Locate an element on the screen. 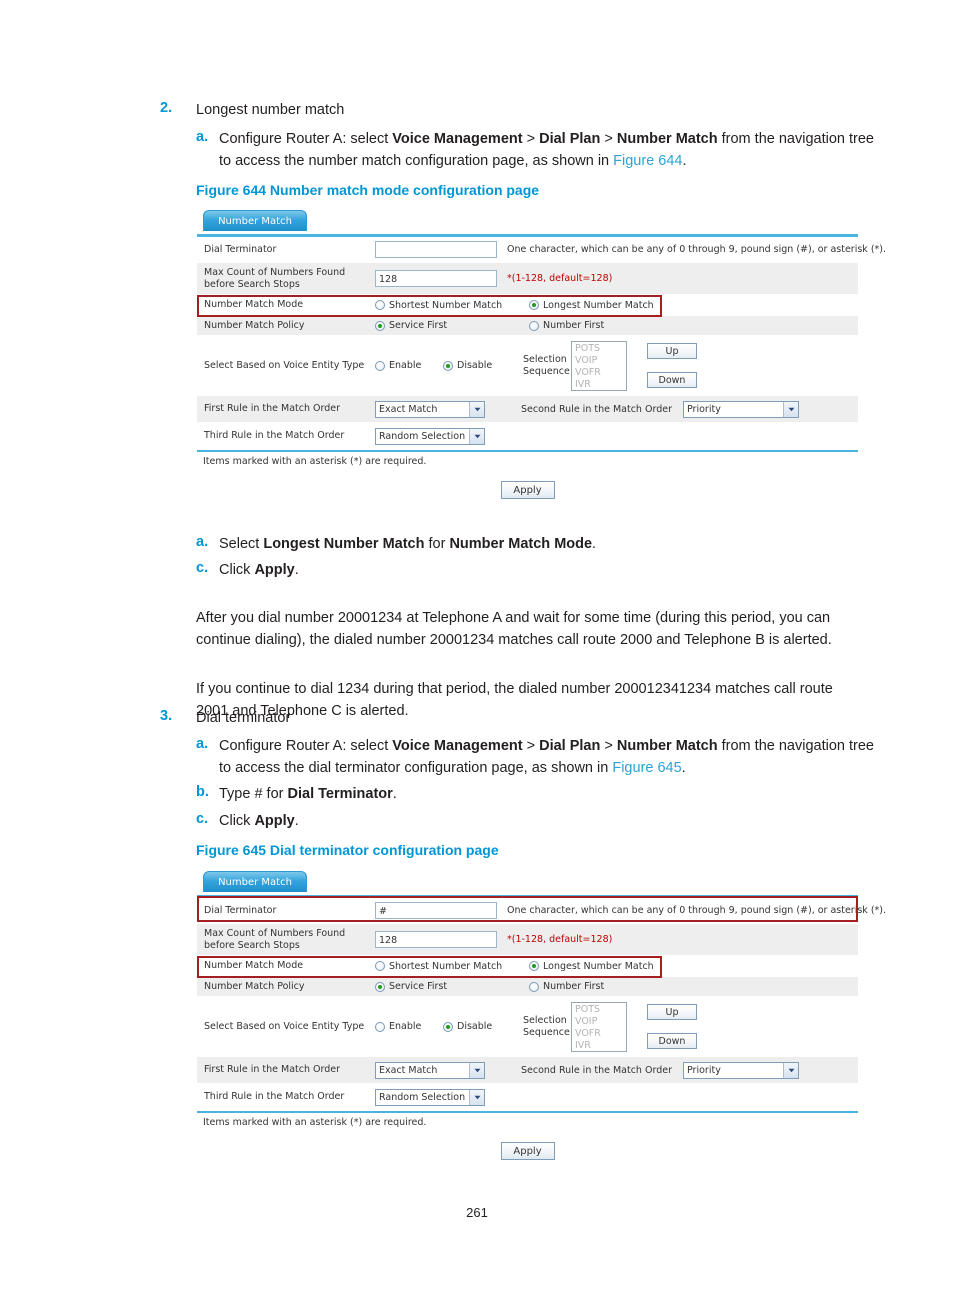 The height and width of the screenshot is (1296, 954). radio-label-service-first-645: Service First is located at coordinates (418, 986).